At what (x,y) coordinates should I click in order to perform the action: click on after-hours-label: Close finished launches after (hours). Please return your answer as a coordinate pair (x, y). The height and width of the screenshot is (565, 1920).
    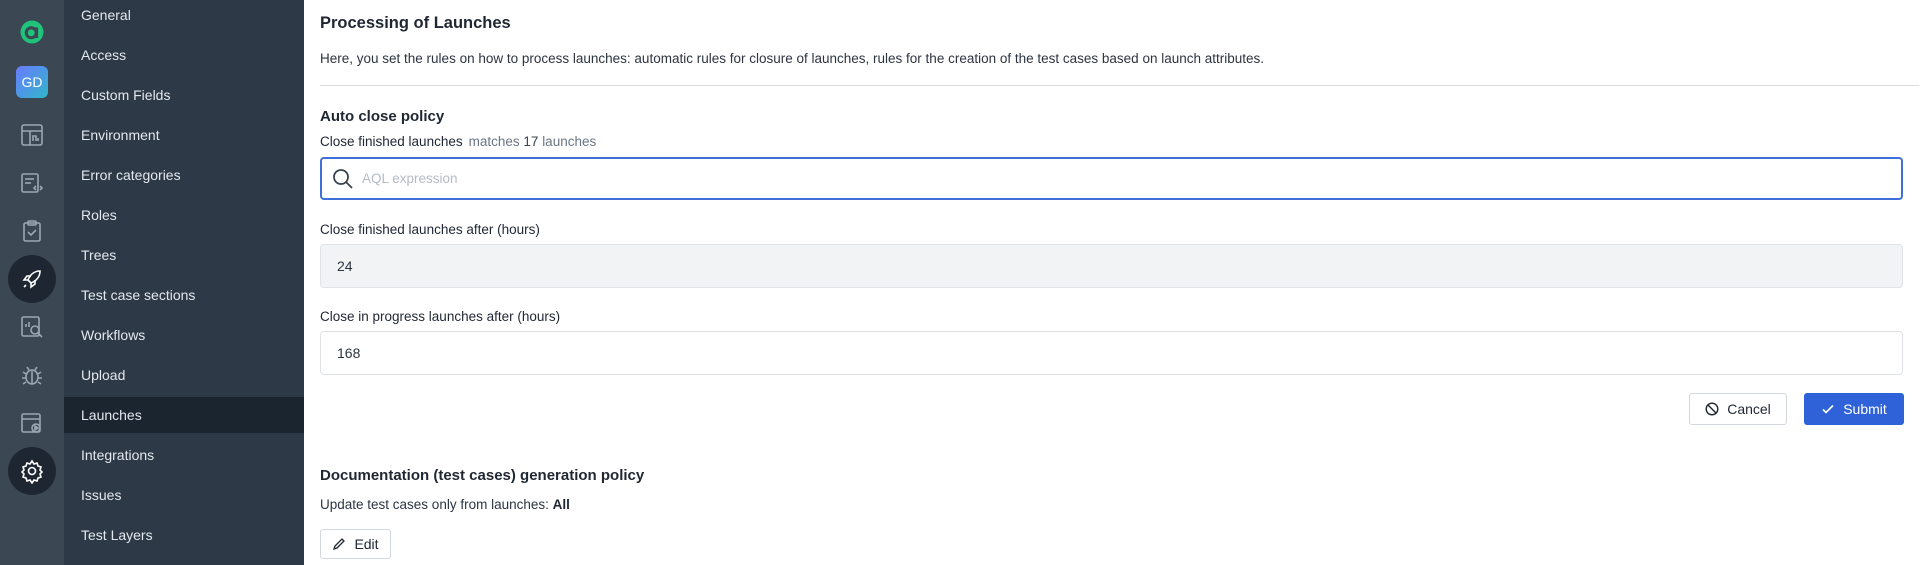
    Looking at the image, I should click on (430, 229).